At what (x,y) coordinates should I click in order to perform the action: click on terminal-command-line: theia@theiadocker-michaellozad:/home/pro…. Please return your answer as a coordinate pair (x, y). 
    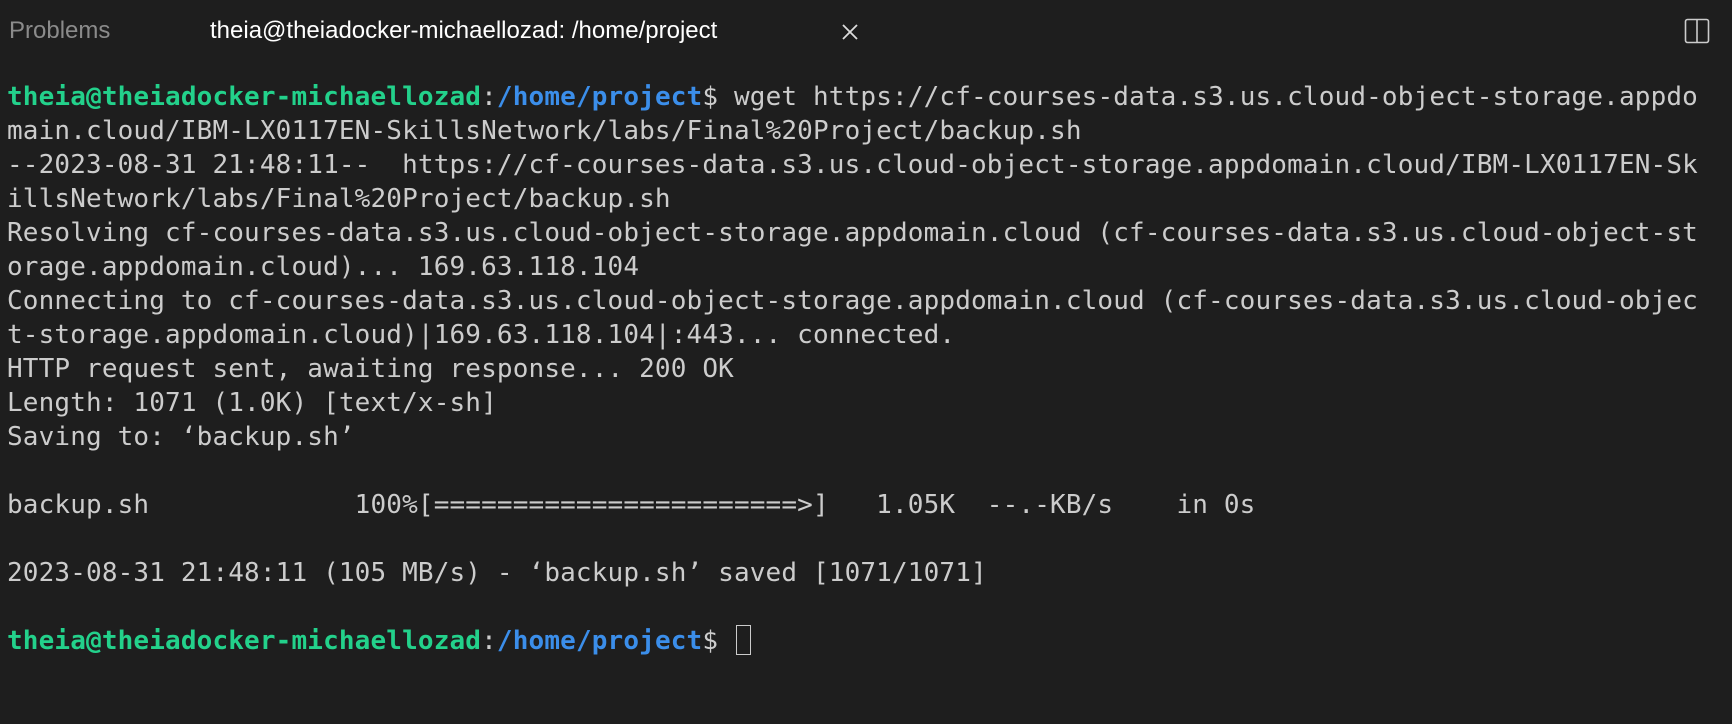
    Looking at the image, I should click on (867, 97).